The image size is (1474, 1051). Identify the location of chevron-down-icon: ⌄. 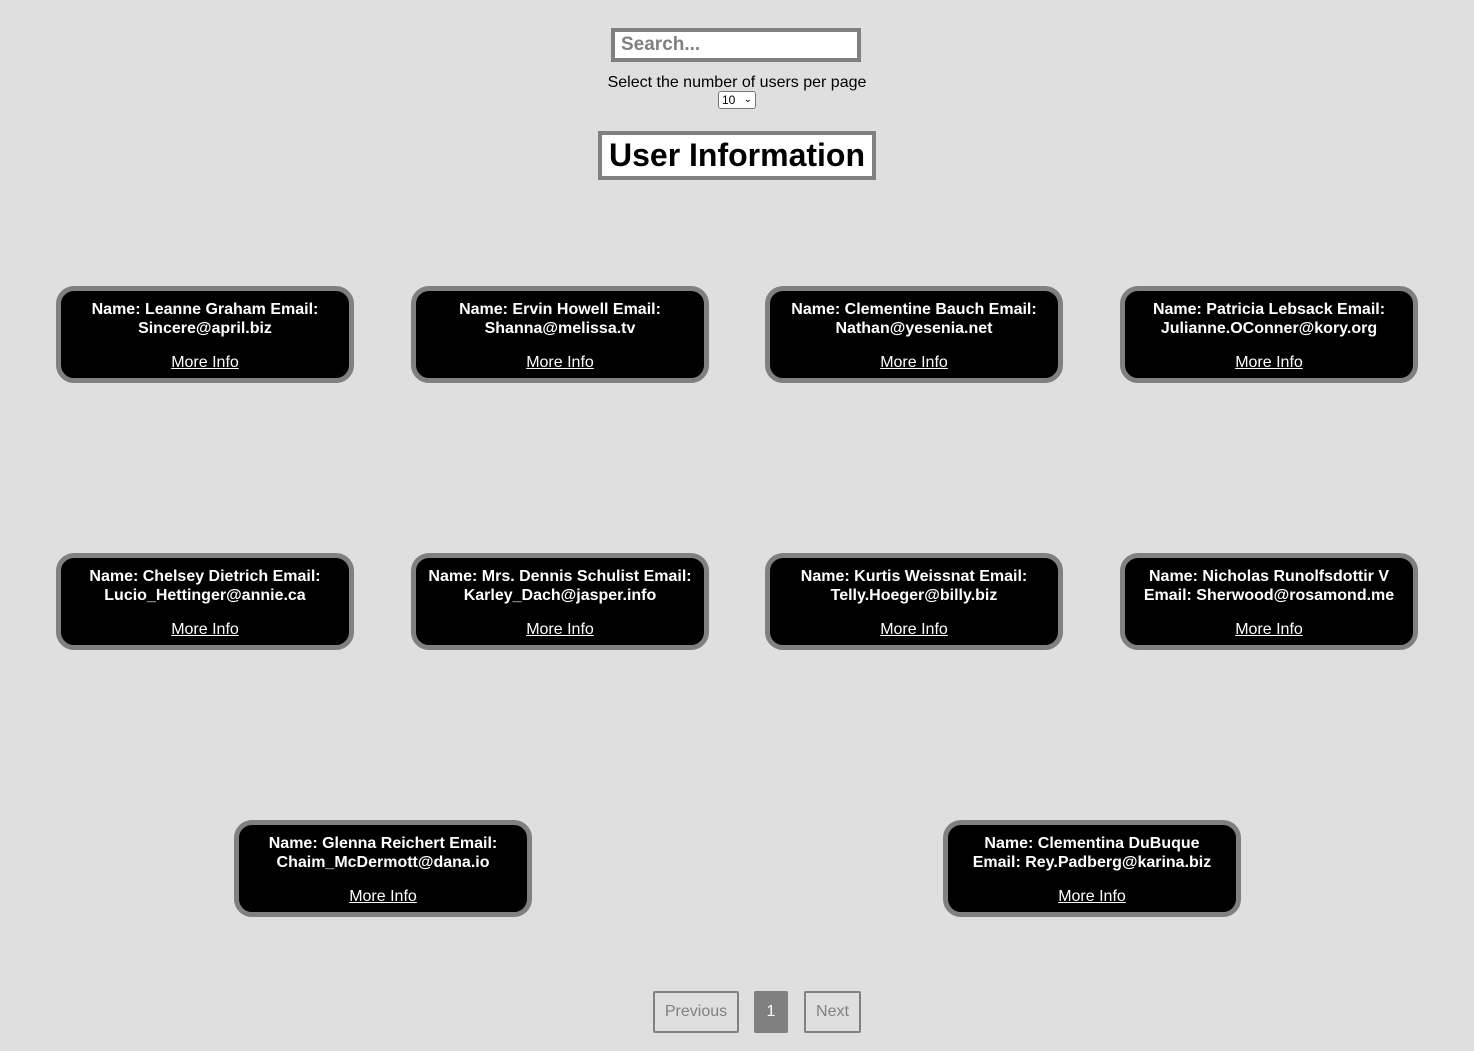
(747, 99).